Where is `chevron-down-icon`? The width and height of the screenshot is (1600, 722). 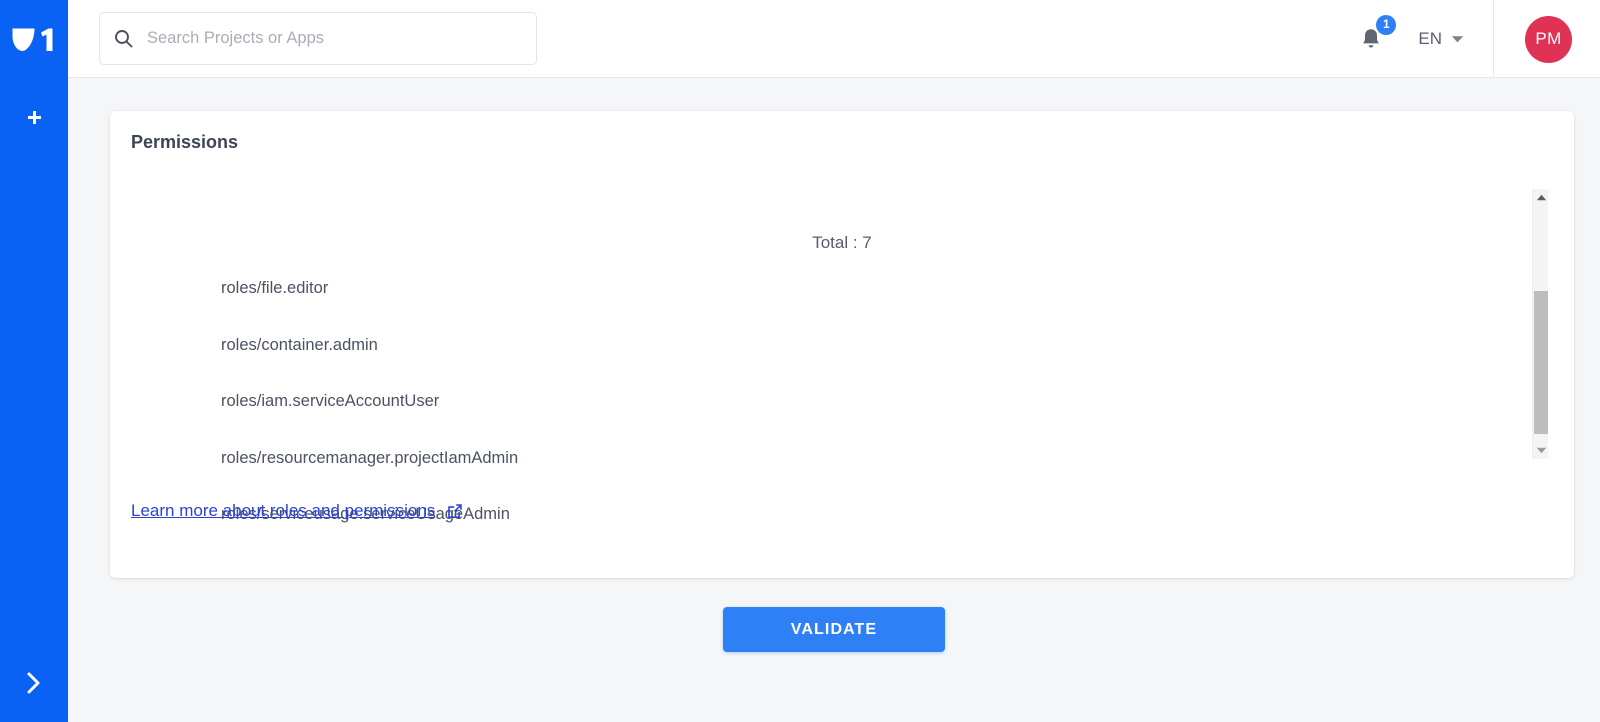
chevron-down-icon is located at coordinates (1457, 39).